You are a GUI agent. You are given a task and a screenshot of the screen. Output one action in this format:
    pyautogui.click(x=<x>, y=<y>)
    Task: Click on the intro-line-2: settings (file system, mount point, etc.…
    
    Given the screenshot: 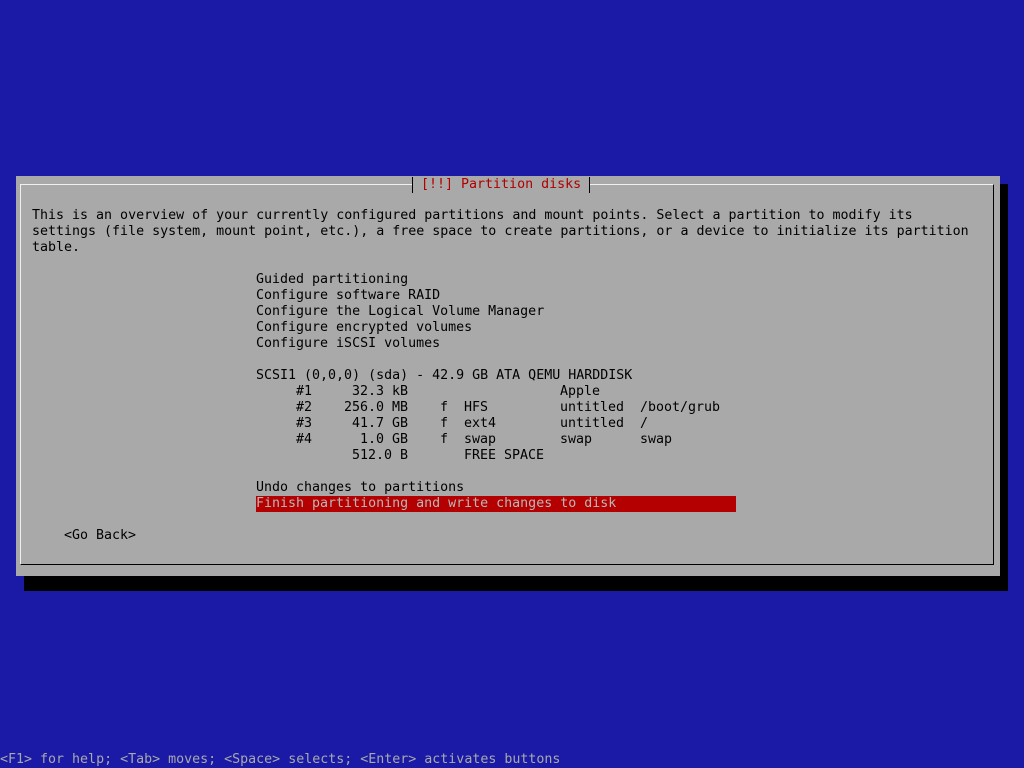 What is the action you would take?
    pyautogui.click(x=500, y=231)
    